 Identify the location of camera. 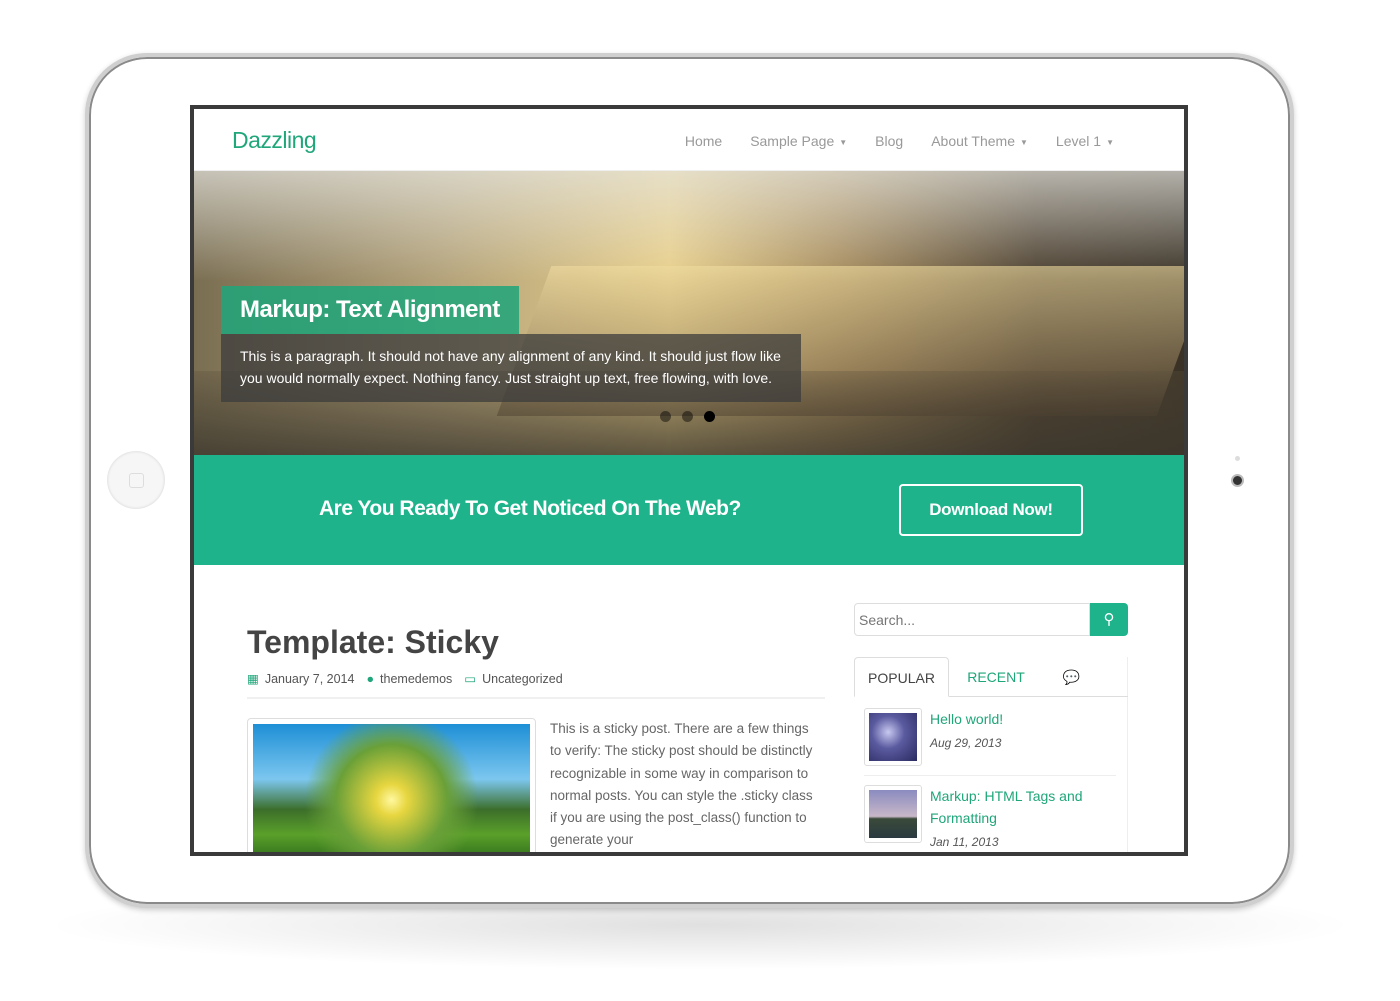
(1237, 480).